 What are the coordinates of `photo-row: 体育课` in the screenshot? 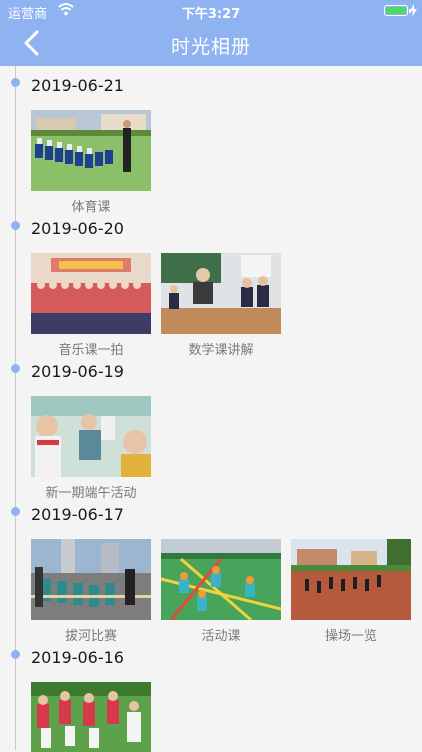 It's located at (91, 162).